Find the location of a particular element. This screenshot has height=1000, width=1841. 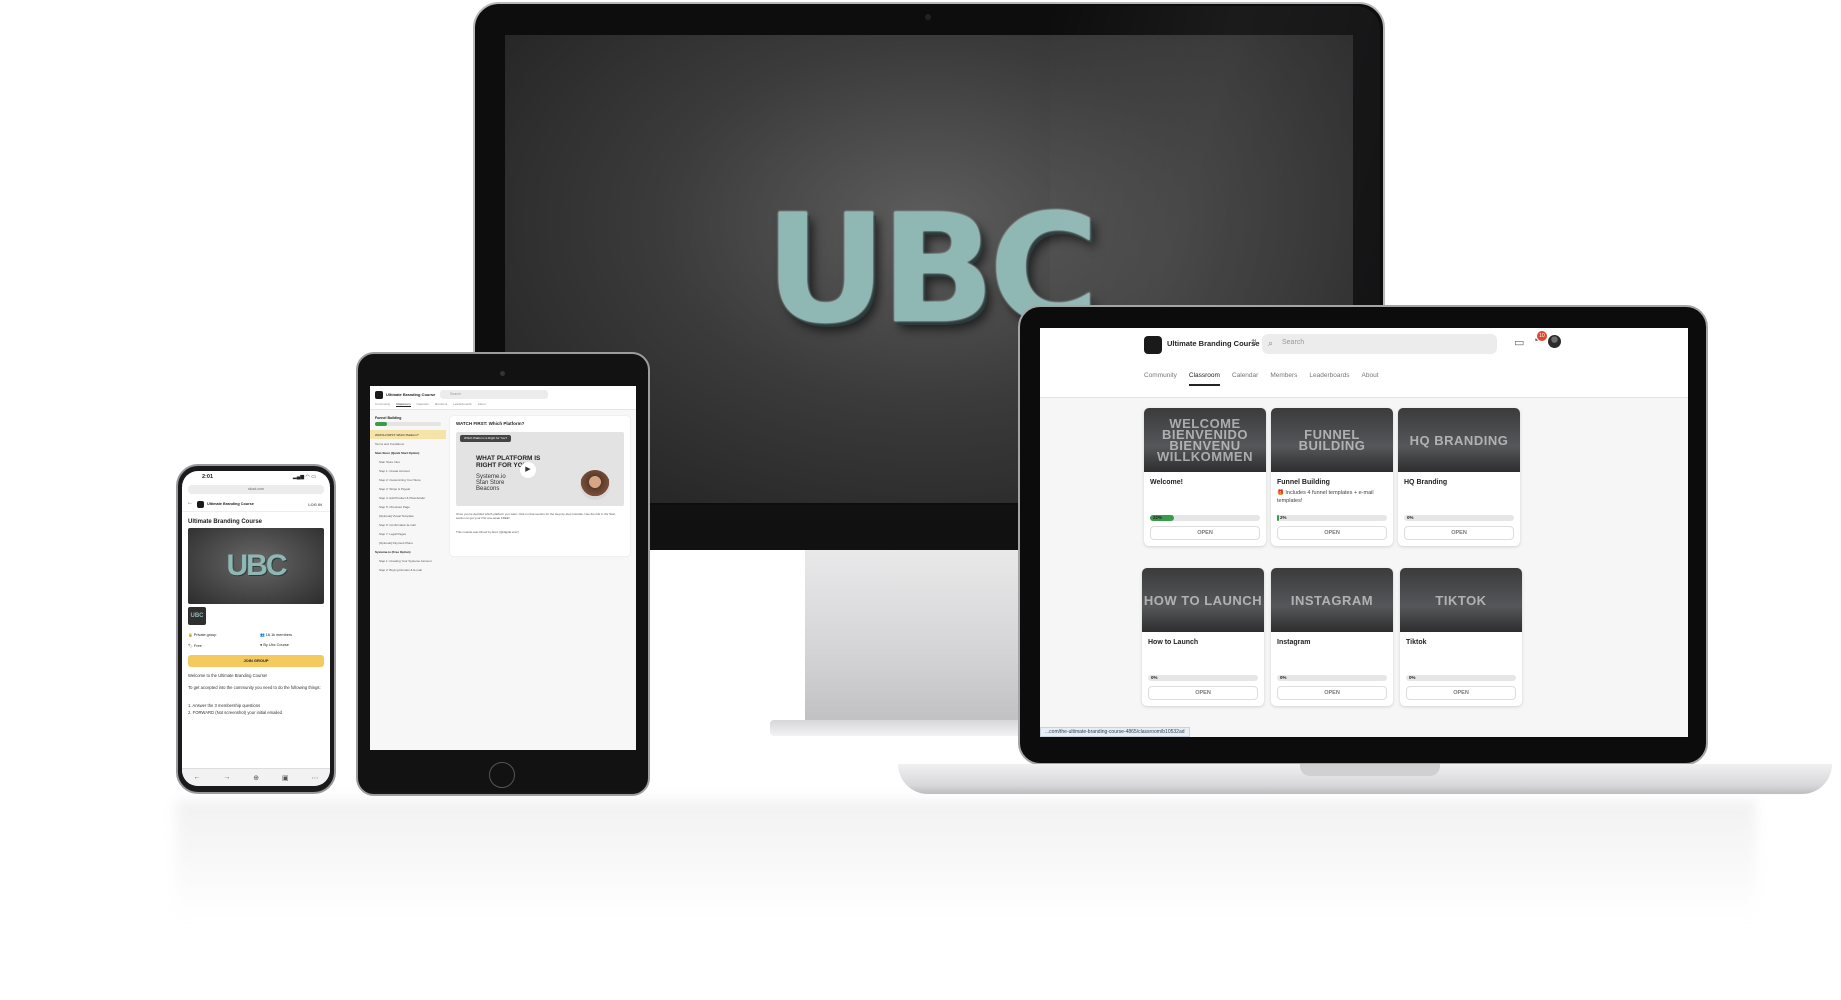

progress-bar is located at coordinates (408, 424).